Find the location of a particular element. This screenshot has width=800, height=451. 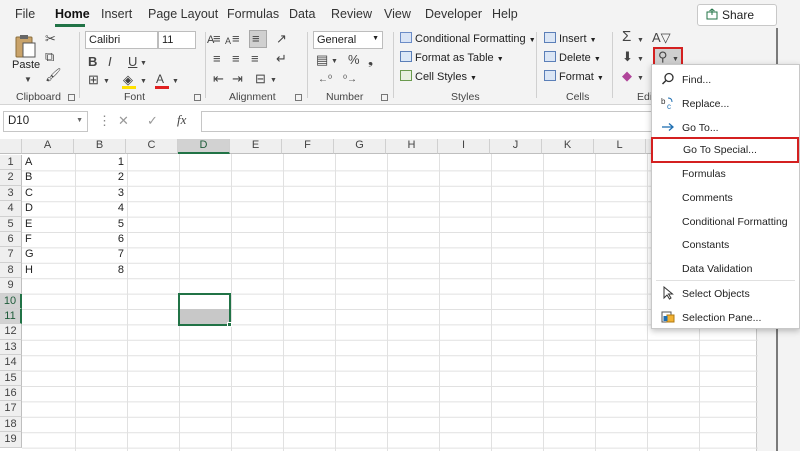

cell-col-b: 2 is located at coordinates (100, 177).